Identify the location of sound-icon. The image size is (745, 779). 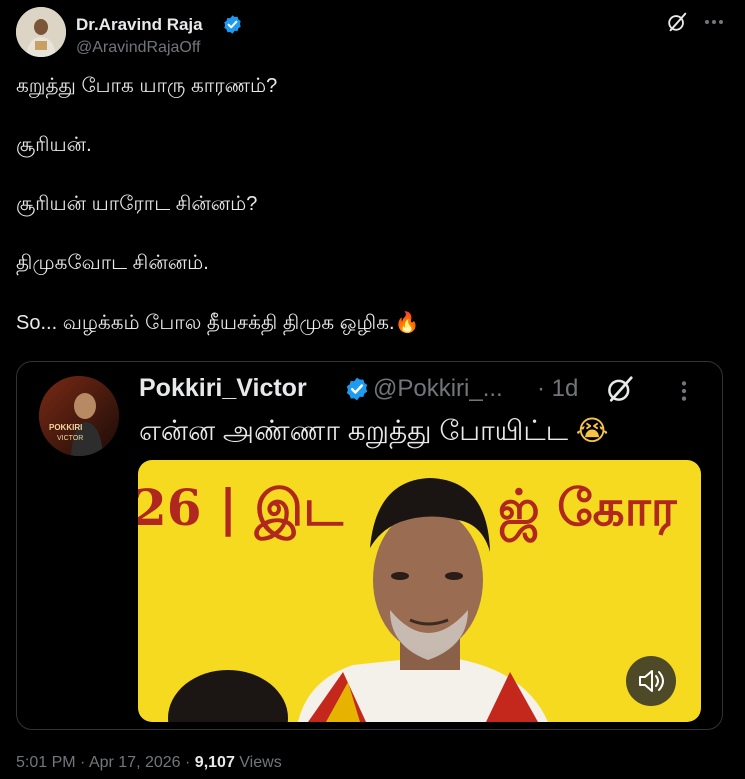
(651, 681).